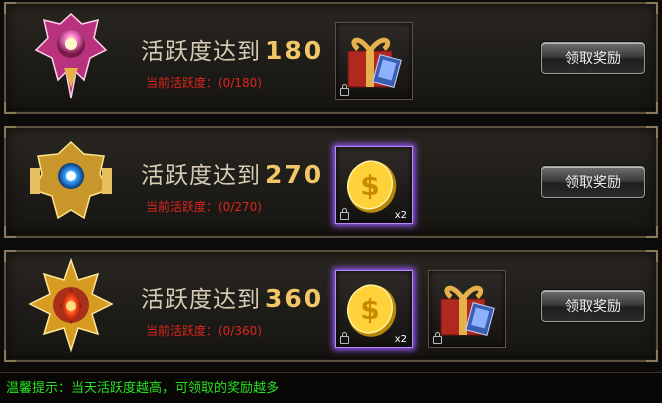 Image resolution: width=662 pixels, height=403 pixels. What do you see at coordinates (232, 50) in the screenshot?
I see `target-title: 活跃度达到 180` at bounding box center [232, 50].